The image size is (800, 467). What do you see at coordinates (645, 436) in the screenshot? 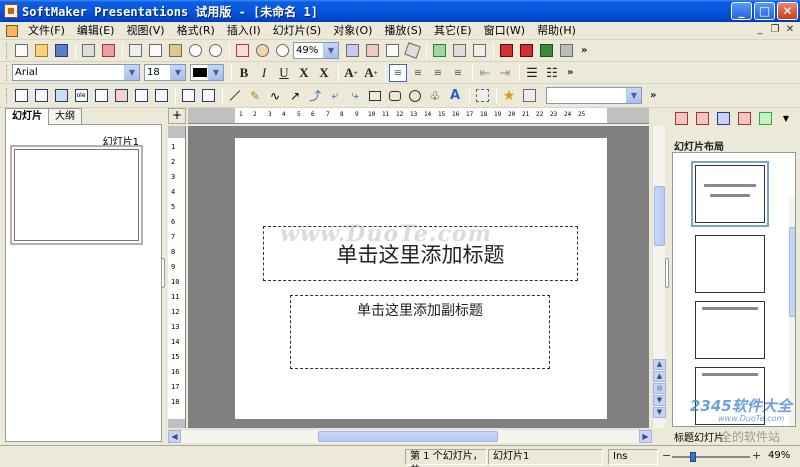
I see `scroll-right-icon: ▶` at bounding box center [645, 436].